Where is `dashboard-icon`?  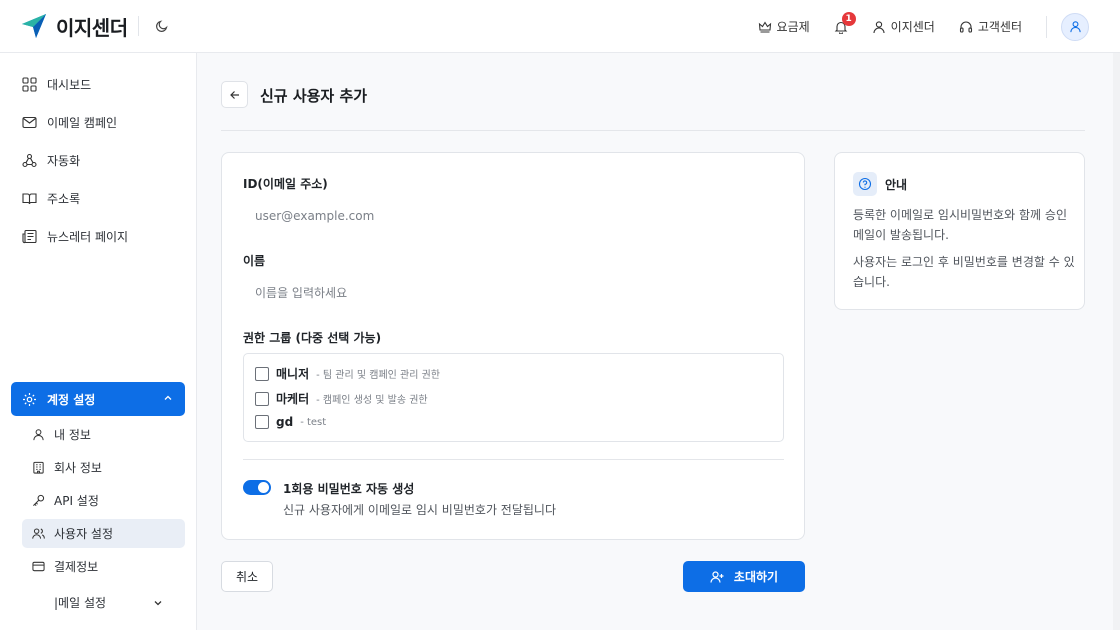
dashboard-icon is located at coordinates (29, 84).